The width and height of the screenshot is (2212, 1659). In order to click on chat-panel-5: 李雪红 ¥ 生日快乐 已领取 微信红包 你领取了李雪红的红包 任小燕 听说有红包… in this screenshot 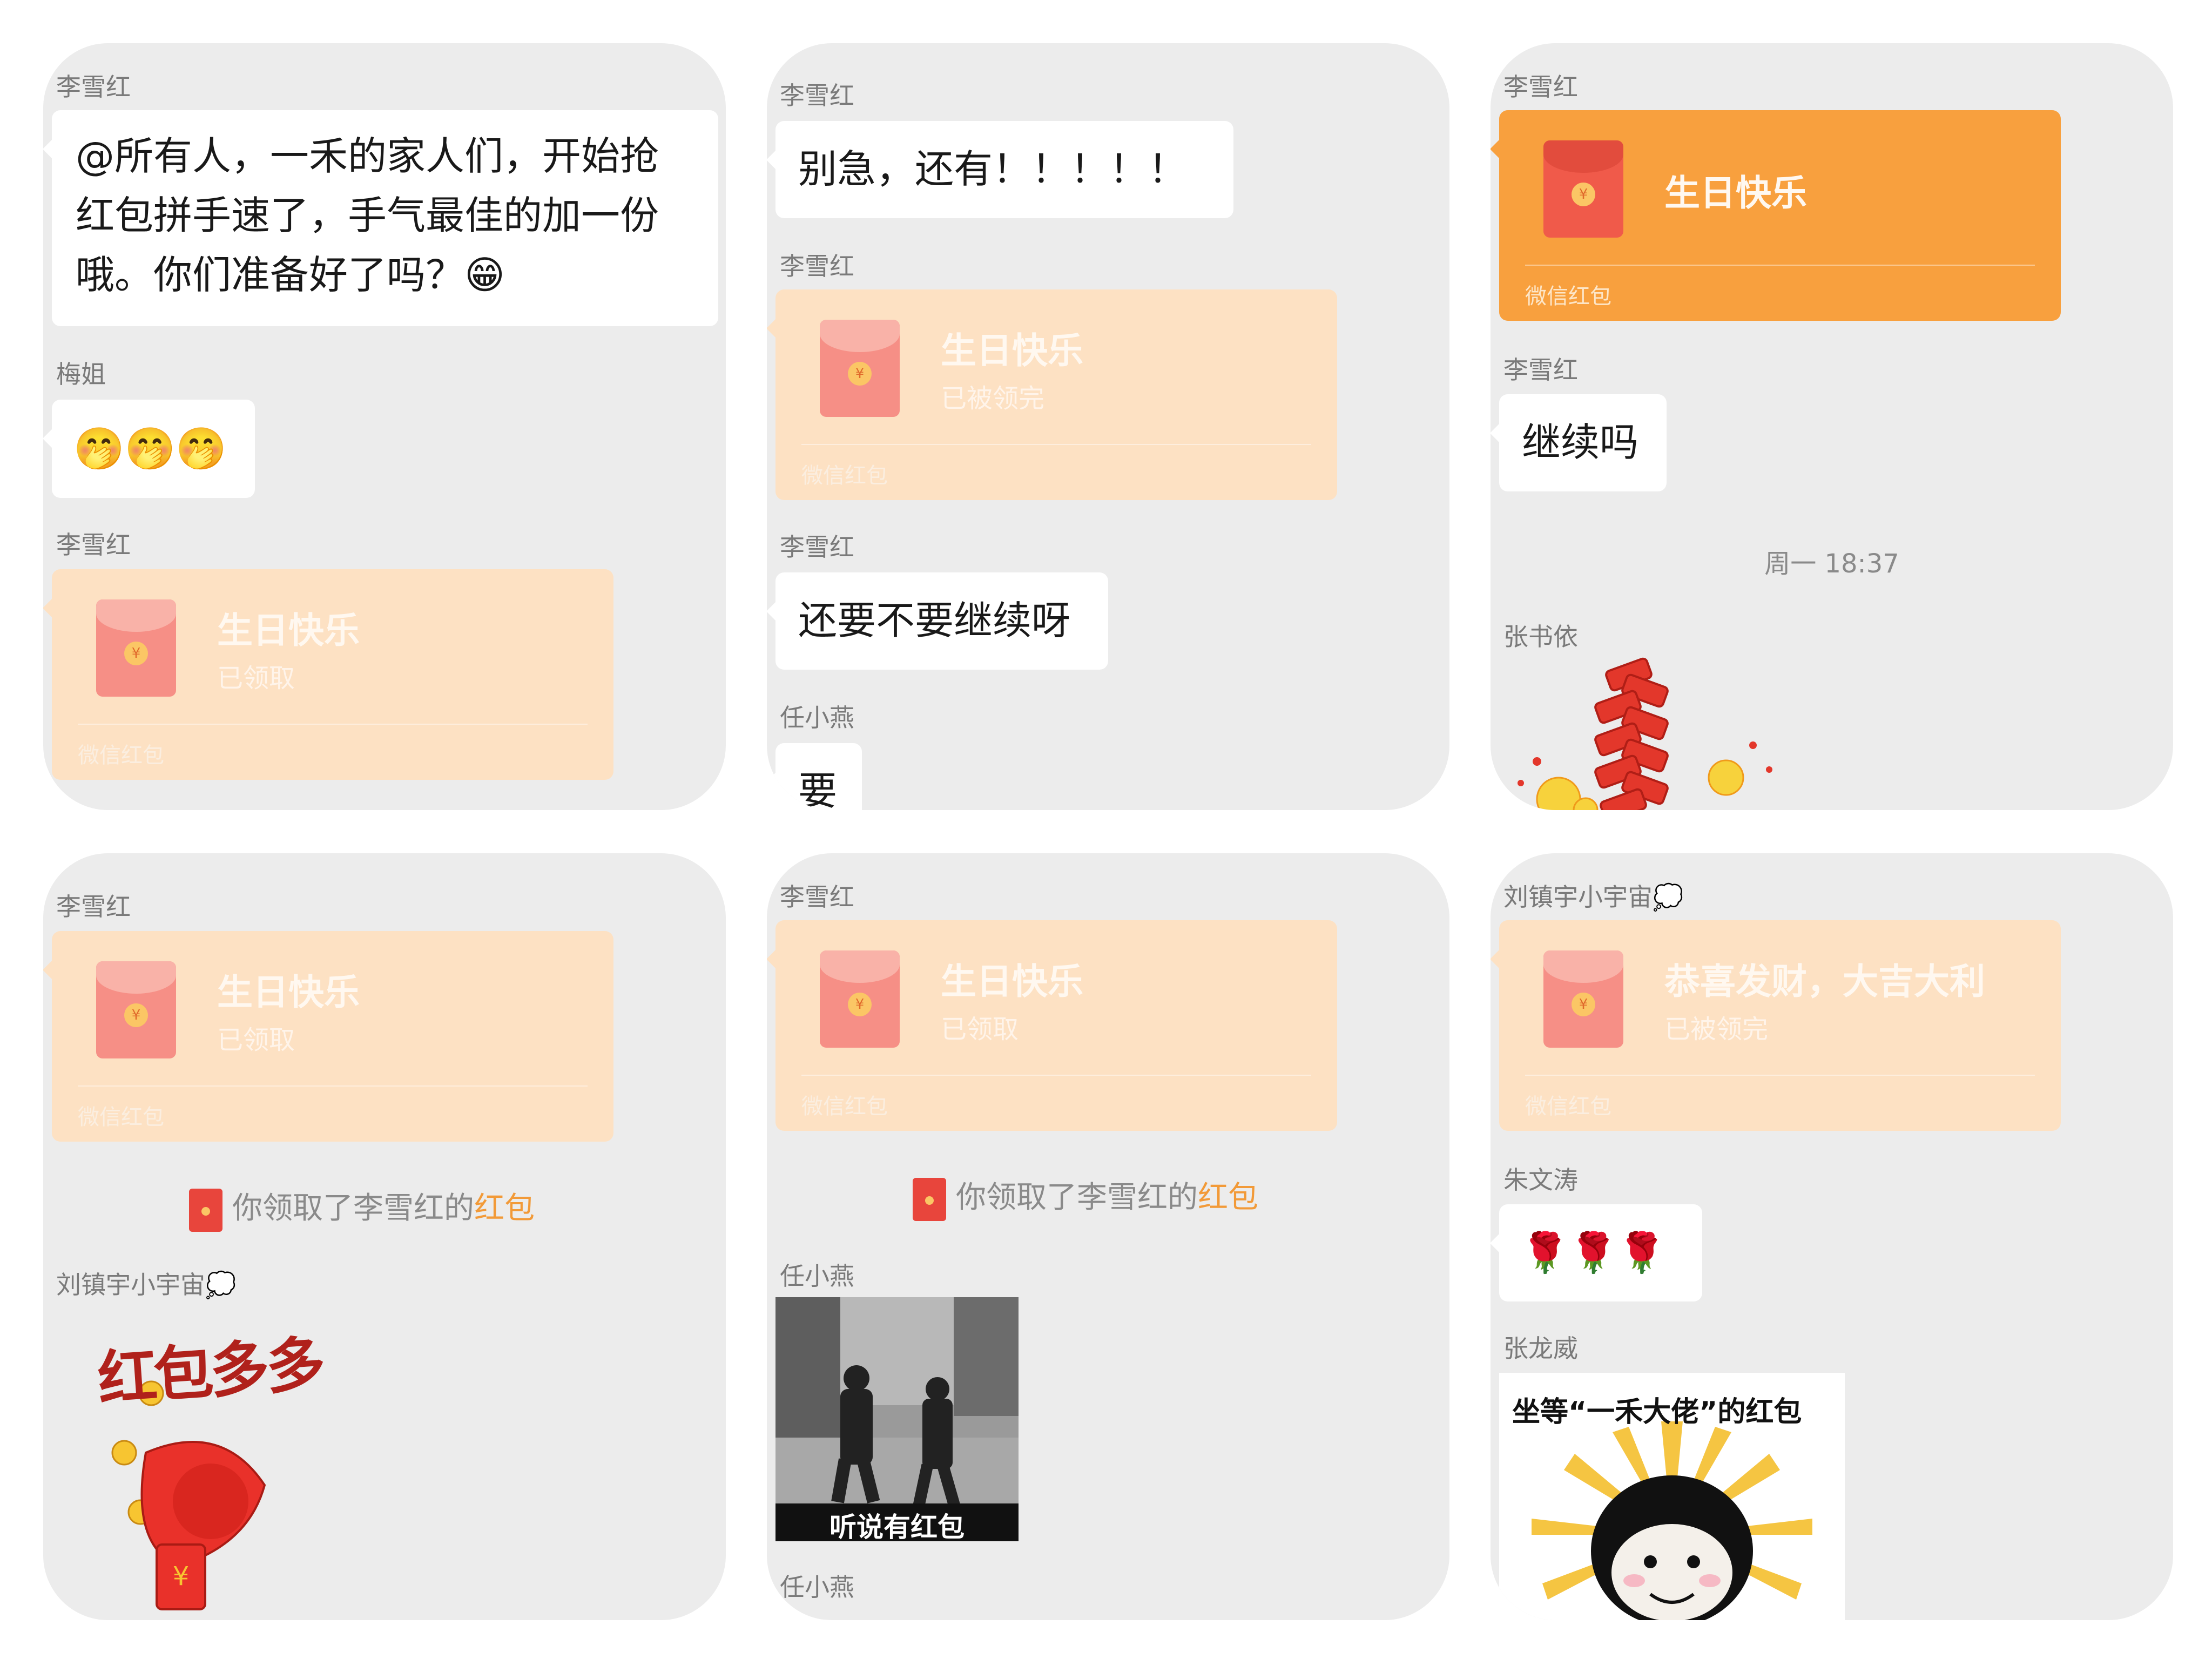, I will do `click(1108, 1236)`.